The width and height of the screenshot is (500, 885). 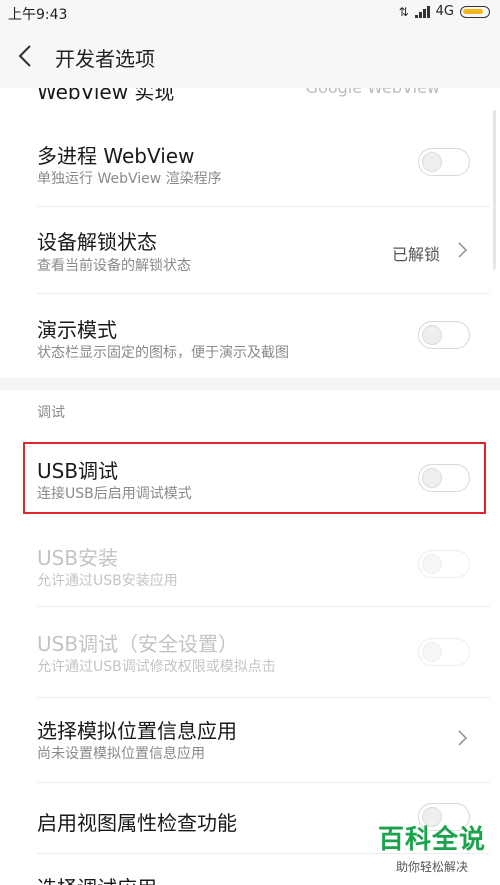 What do you see at coordinates (422, 11) in the screenshot?
I see `signal-icon` at bounding box center [422, 11].